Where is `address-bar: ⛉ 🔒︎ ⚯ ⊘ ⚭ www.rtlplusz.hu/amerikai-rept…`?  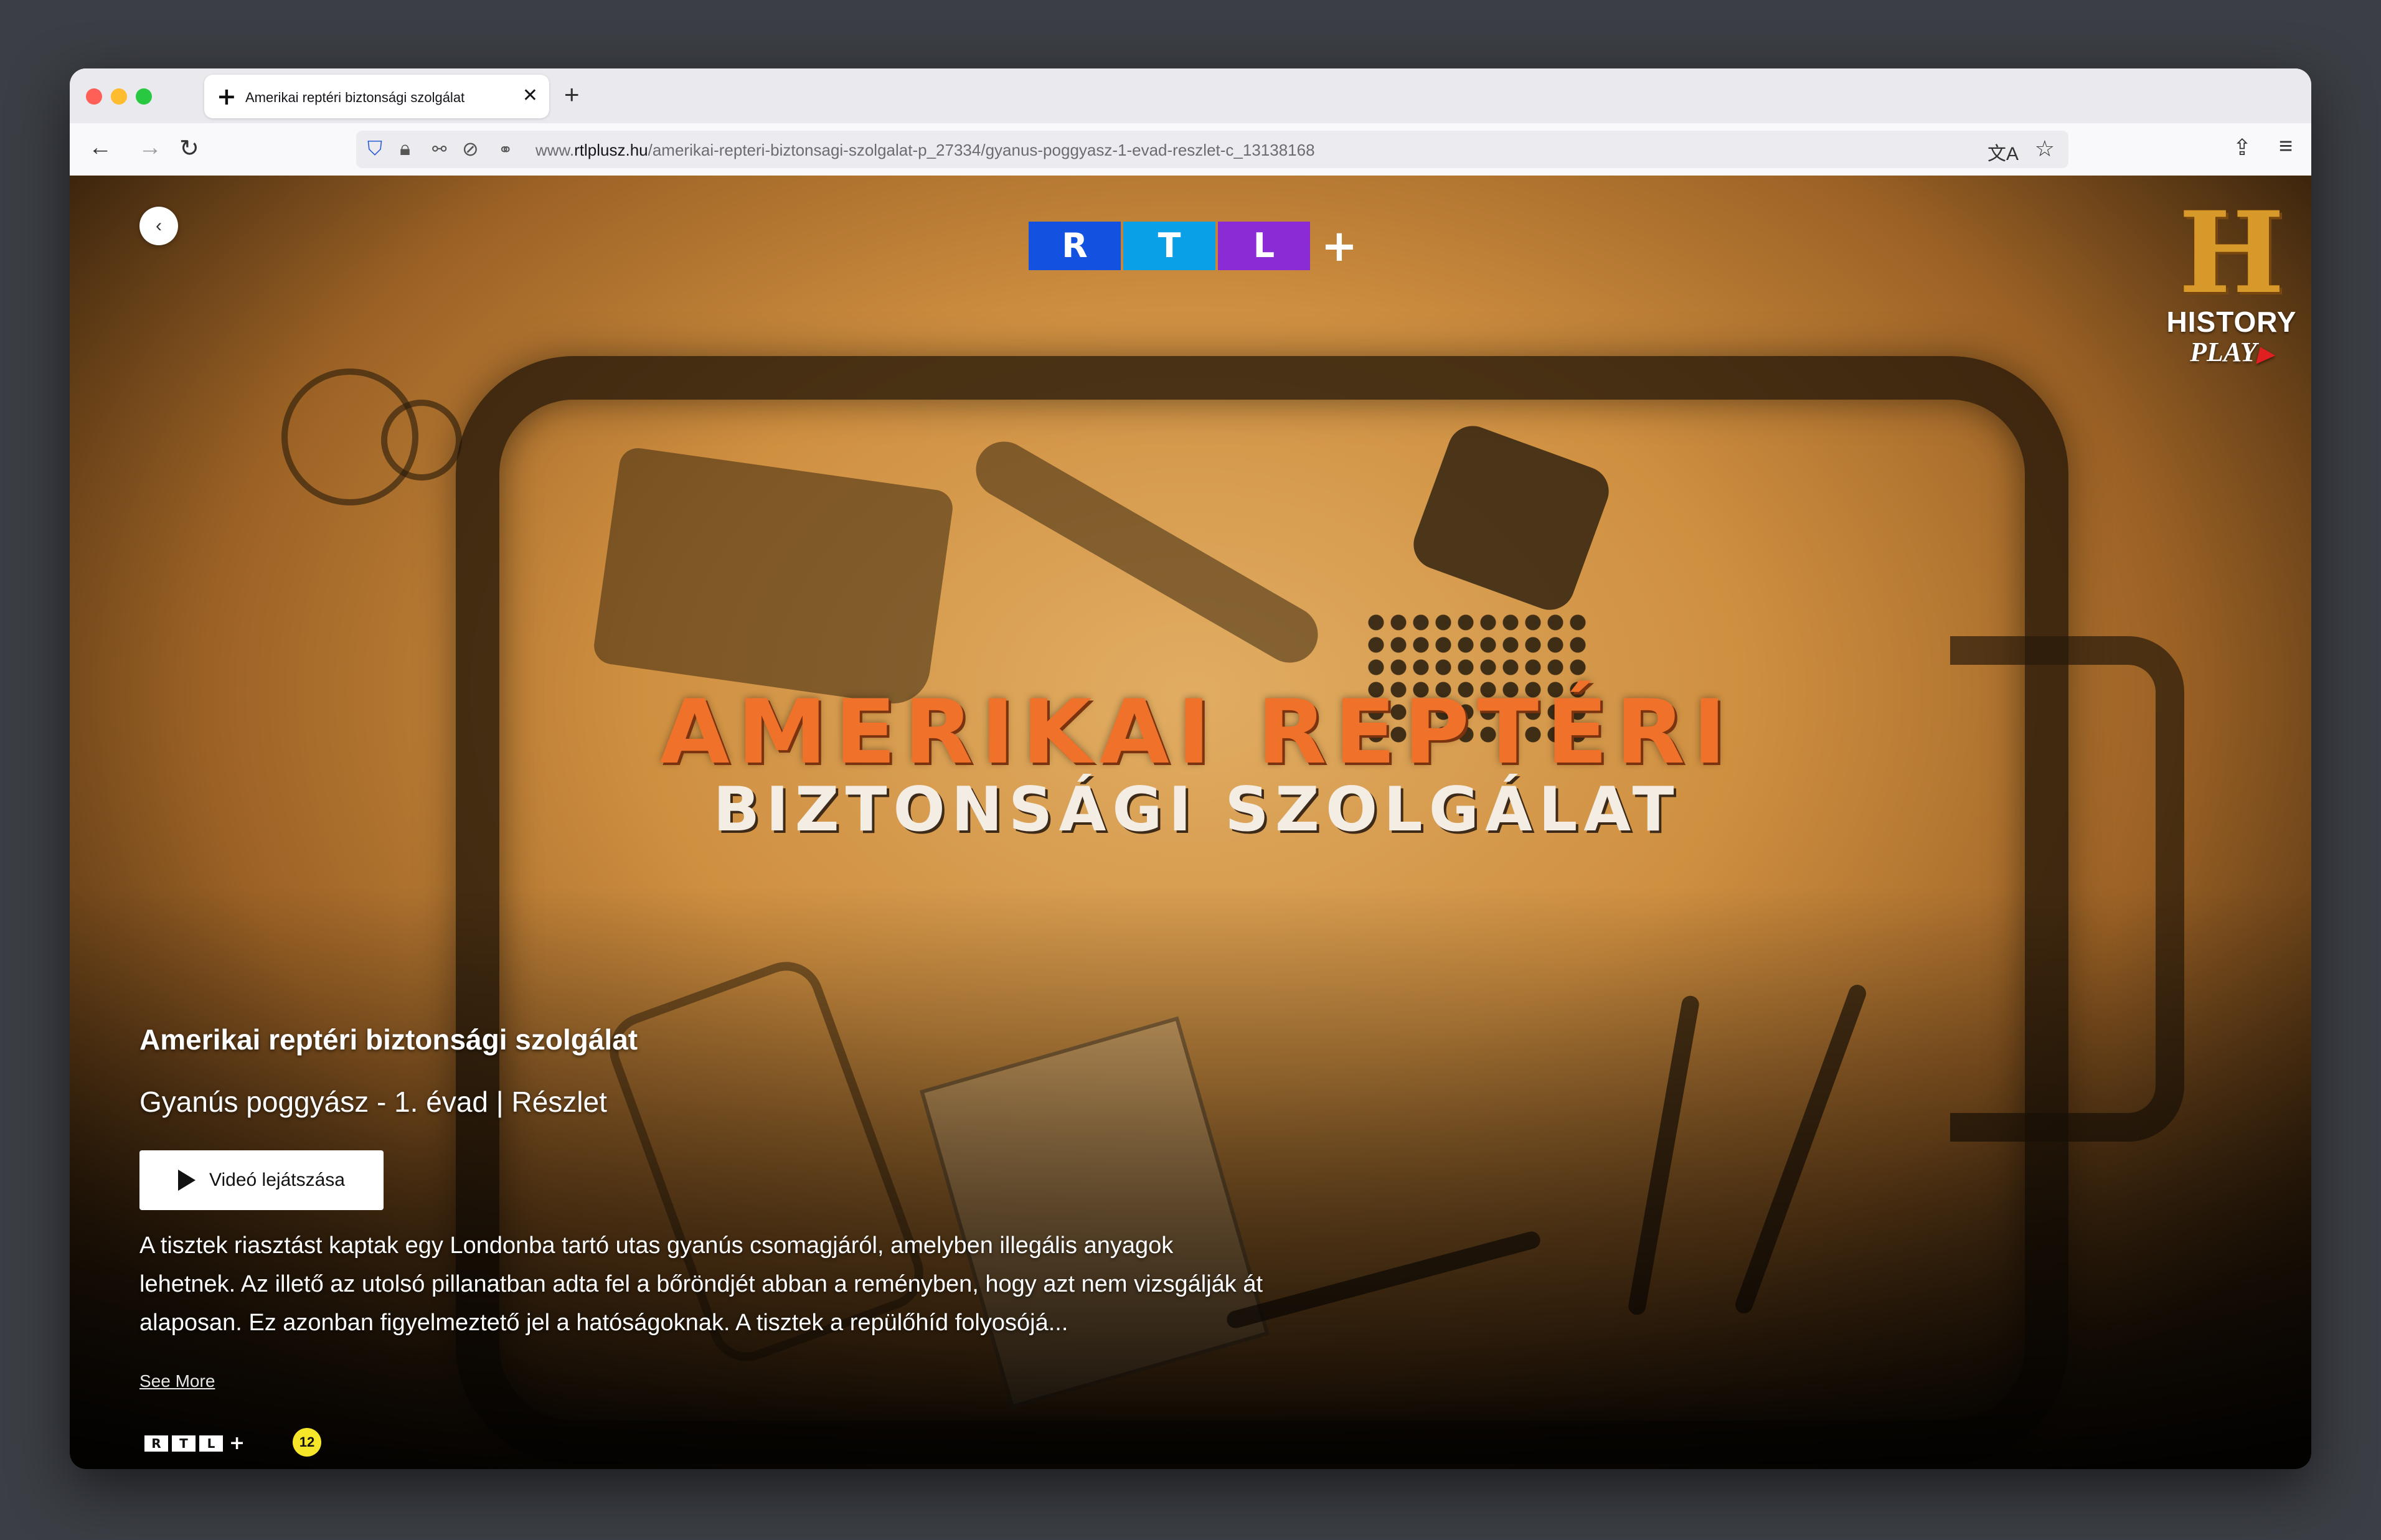
address-bar: ⛉ 🔒︎ ⚯ ⊘ ⚭ www.rtlplusz.hu/amerikai-rept… is located at coordinates (1212, 149).